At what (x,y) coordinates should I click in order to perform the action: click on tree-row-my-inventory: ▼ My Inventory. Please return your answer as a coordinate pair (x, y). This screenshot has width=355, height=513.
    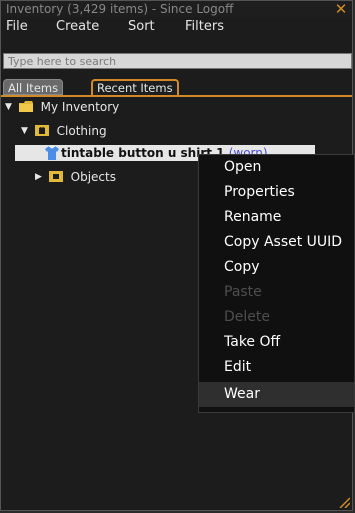
    Looking at the image, I should click on (62, 107).